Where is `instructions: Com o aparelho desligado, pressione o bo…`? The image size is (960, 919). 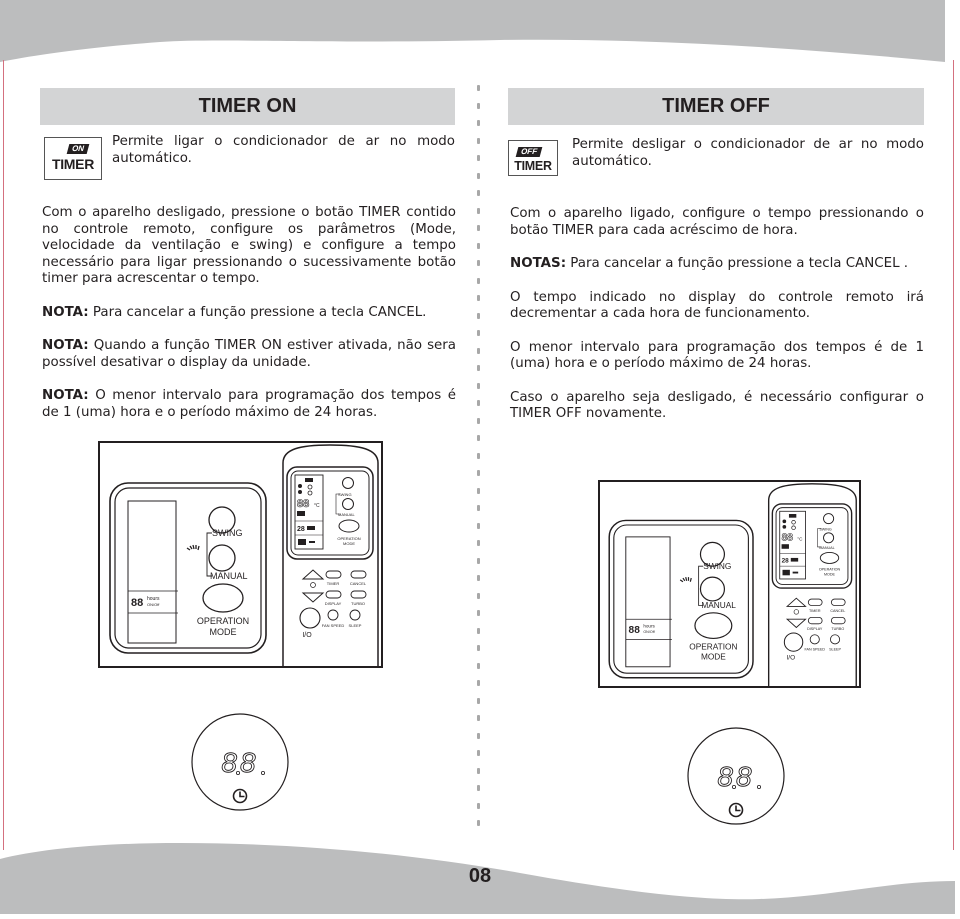 instructions: Com o aparelho desligado, pressione o bo… is located at coordinates (249, 321).